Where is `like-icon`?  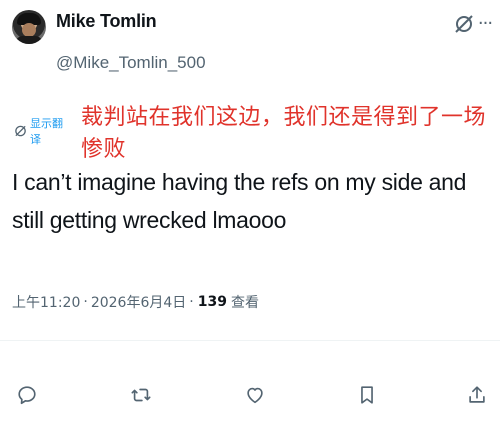 like-icon is located at coordinates (255, 395).